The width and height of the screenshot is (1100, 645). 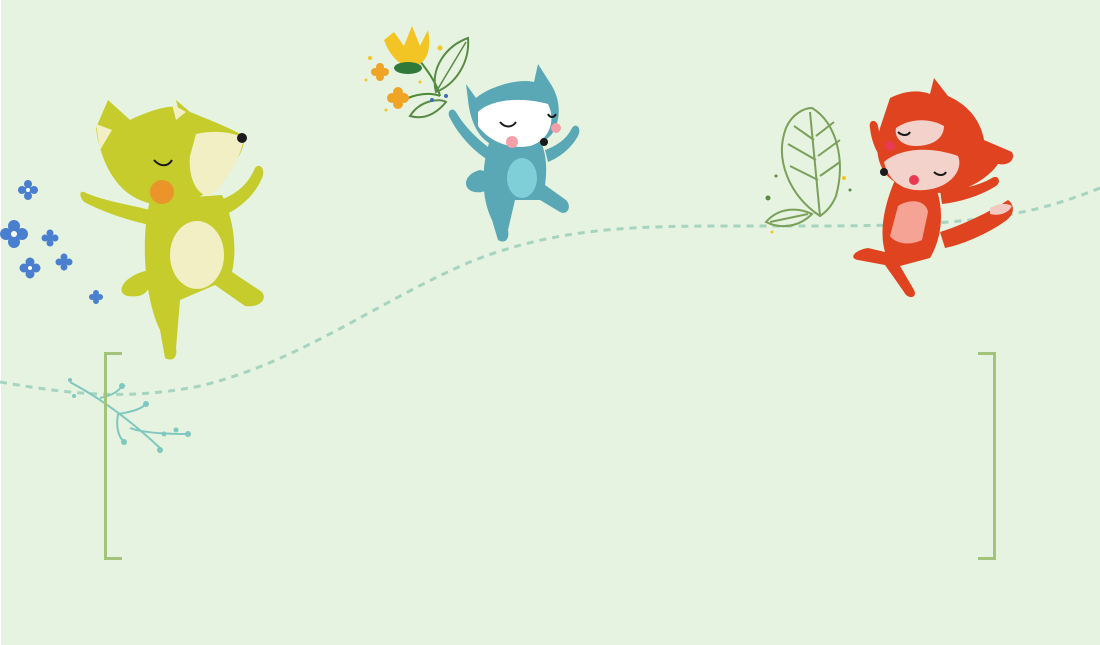 I want to click on right-bracket-frame, so click(x=987, y=456).